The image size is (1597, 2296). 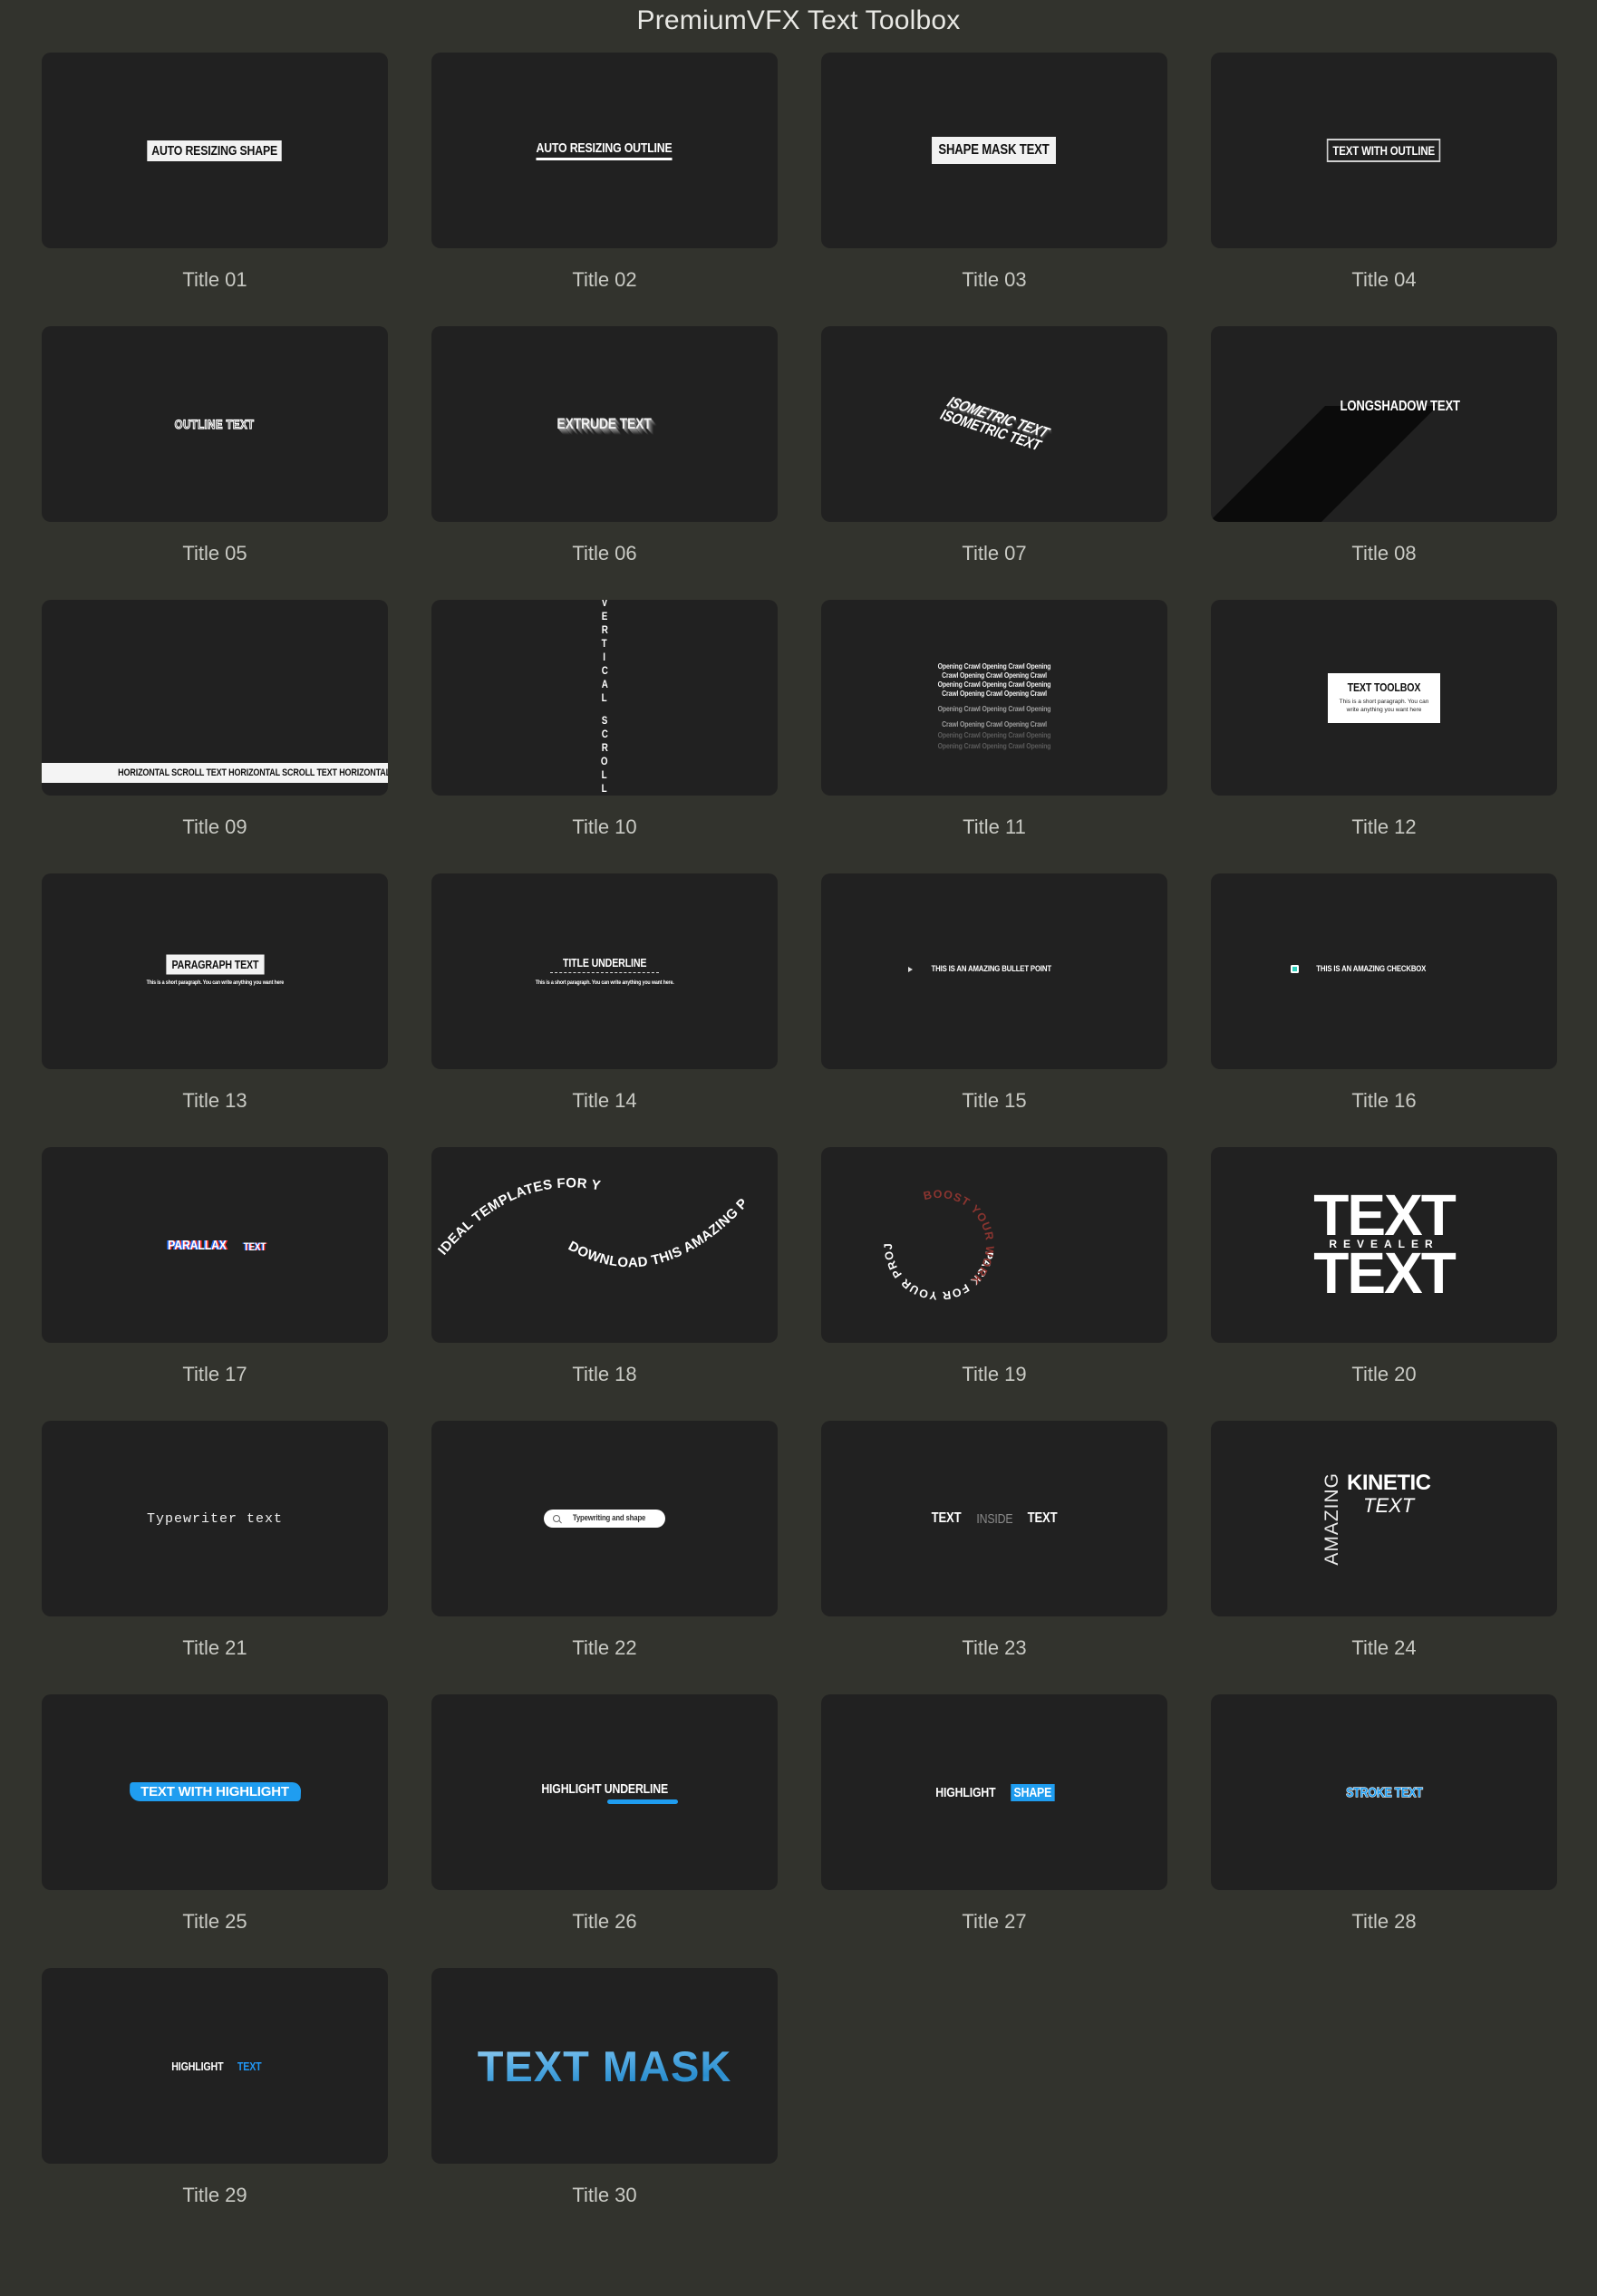 I want to click on preview-thumbnail-30: TEXT MASK, so click(x=605, y=2066).